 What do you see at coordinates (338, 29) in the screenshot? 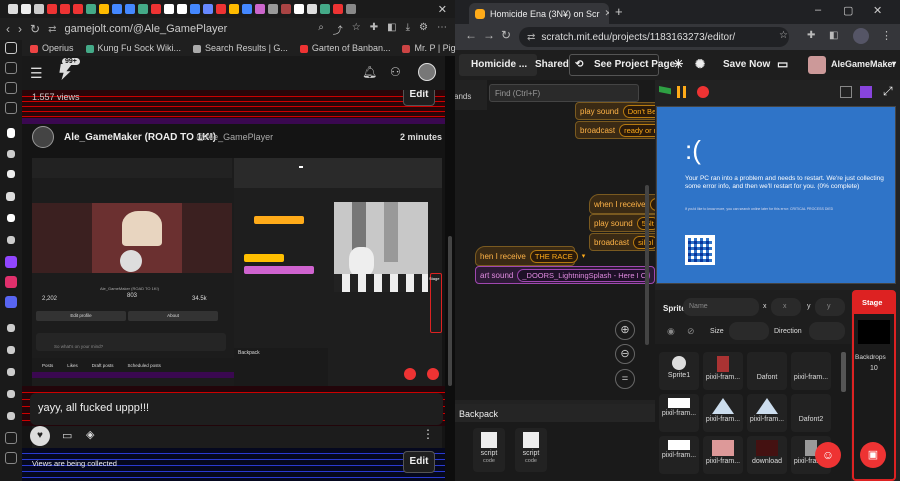
I see `share-icon: ⤴` at bounding box center [338, 29].